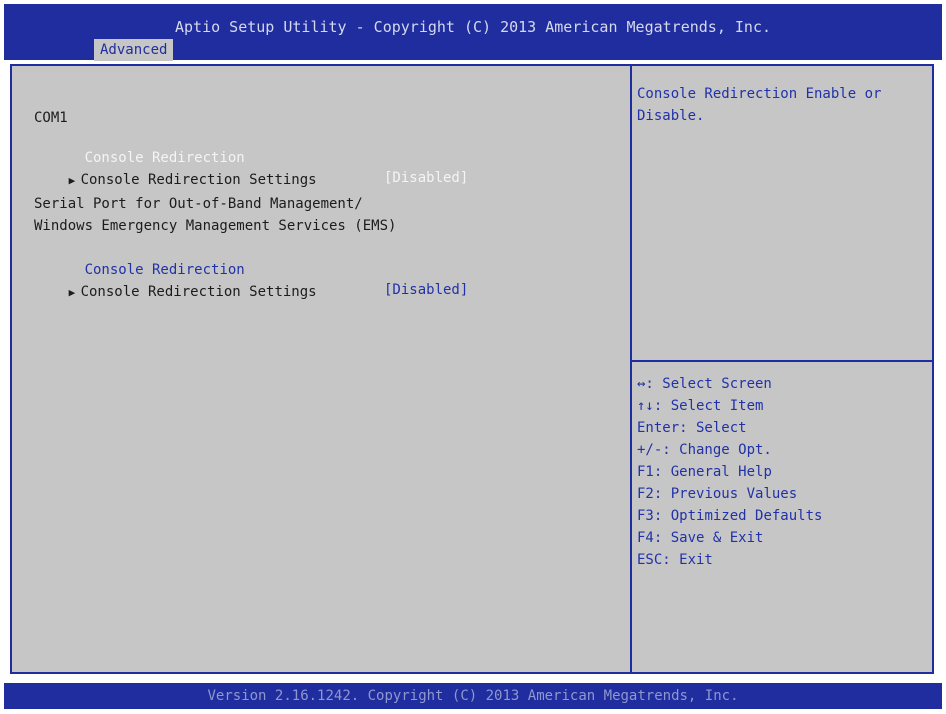 The height and width of the screenshot is (714, 946). Describe the element at coordinates (730, 494) in the screenshot. I see `key-description: Previous Values` at that location.